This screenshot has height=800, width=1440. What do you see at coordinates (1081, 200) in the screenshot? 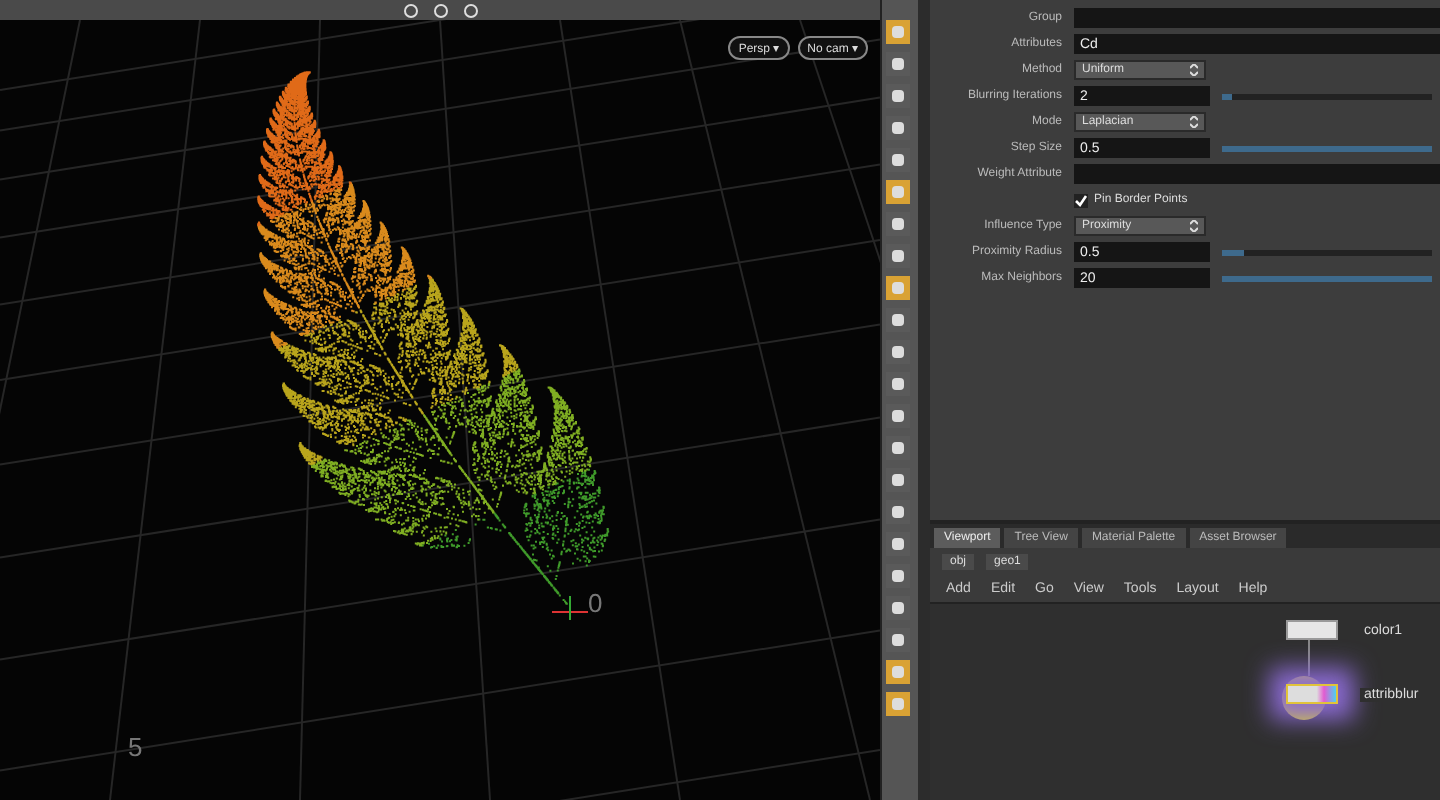
I see `checkbox` at bounding box center [1081, 200].